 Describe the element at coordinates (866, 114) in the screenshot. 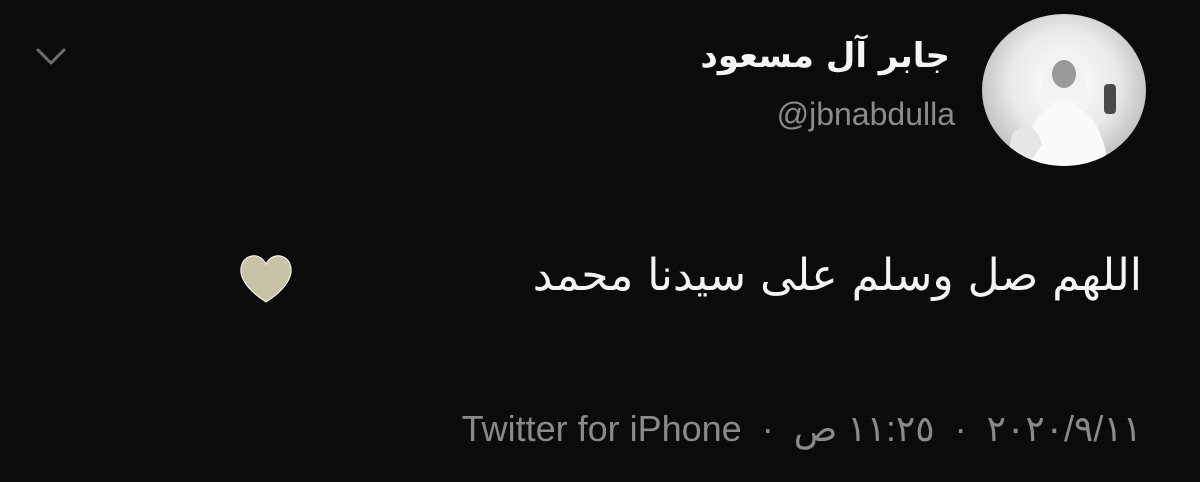

I see `author-handle: @jbnabdulla` at that location.